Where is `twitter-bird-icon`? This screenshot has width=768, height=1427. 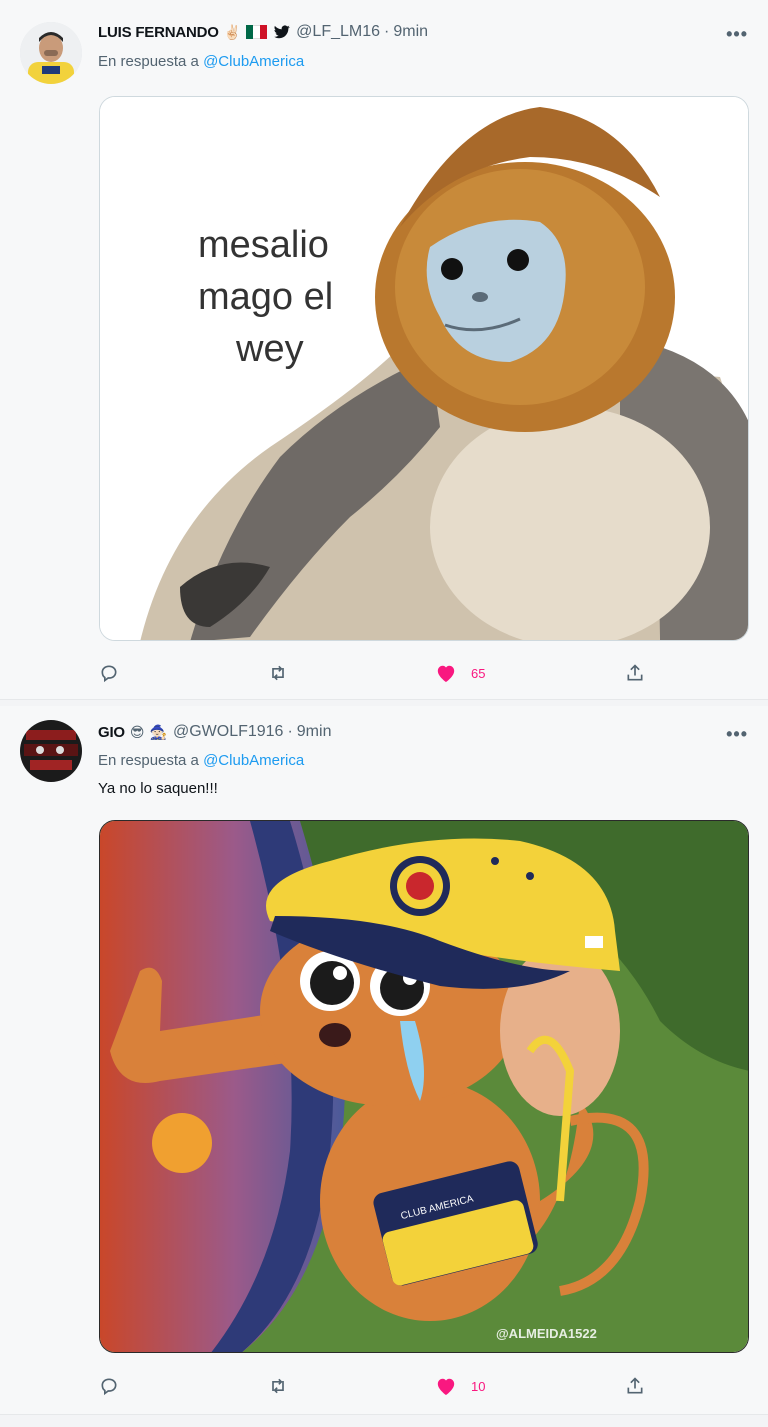
twitter-bird-icon is located at coordinates (282, 32).